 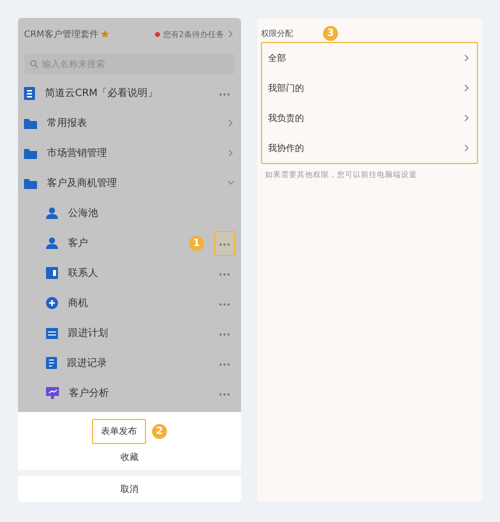 I want to click on permission-option: 我协作的, so click(x=286, y=148).